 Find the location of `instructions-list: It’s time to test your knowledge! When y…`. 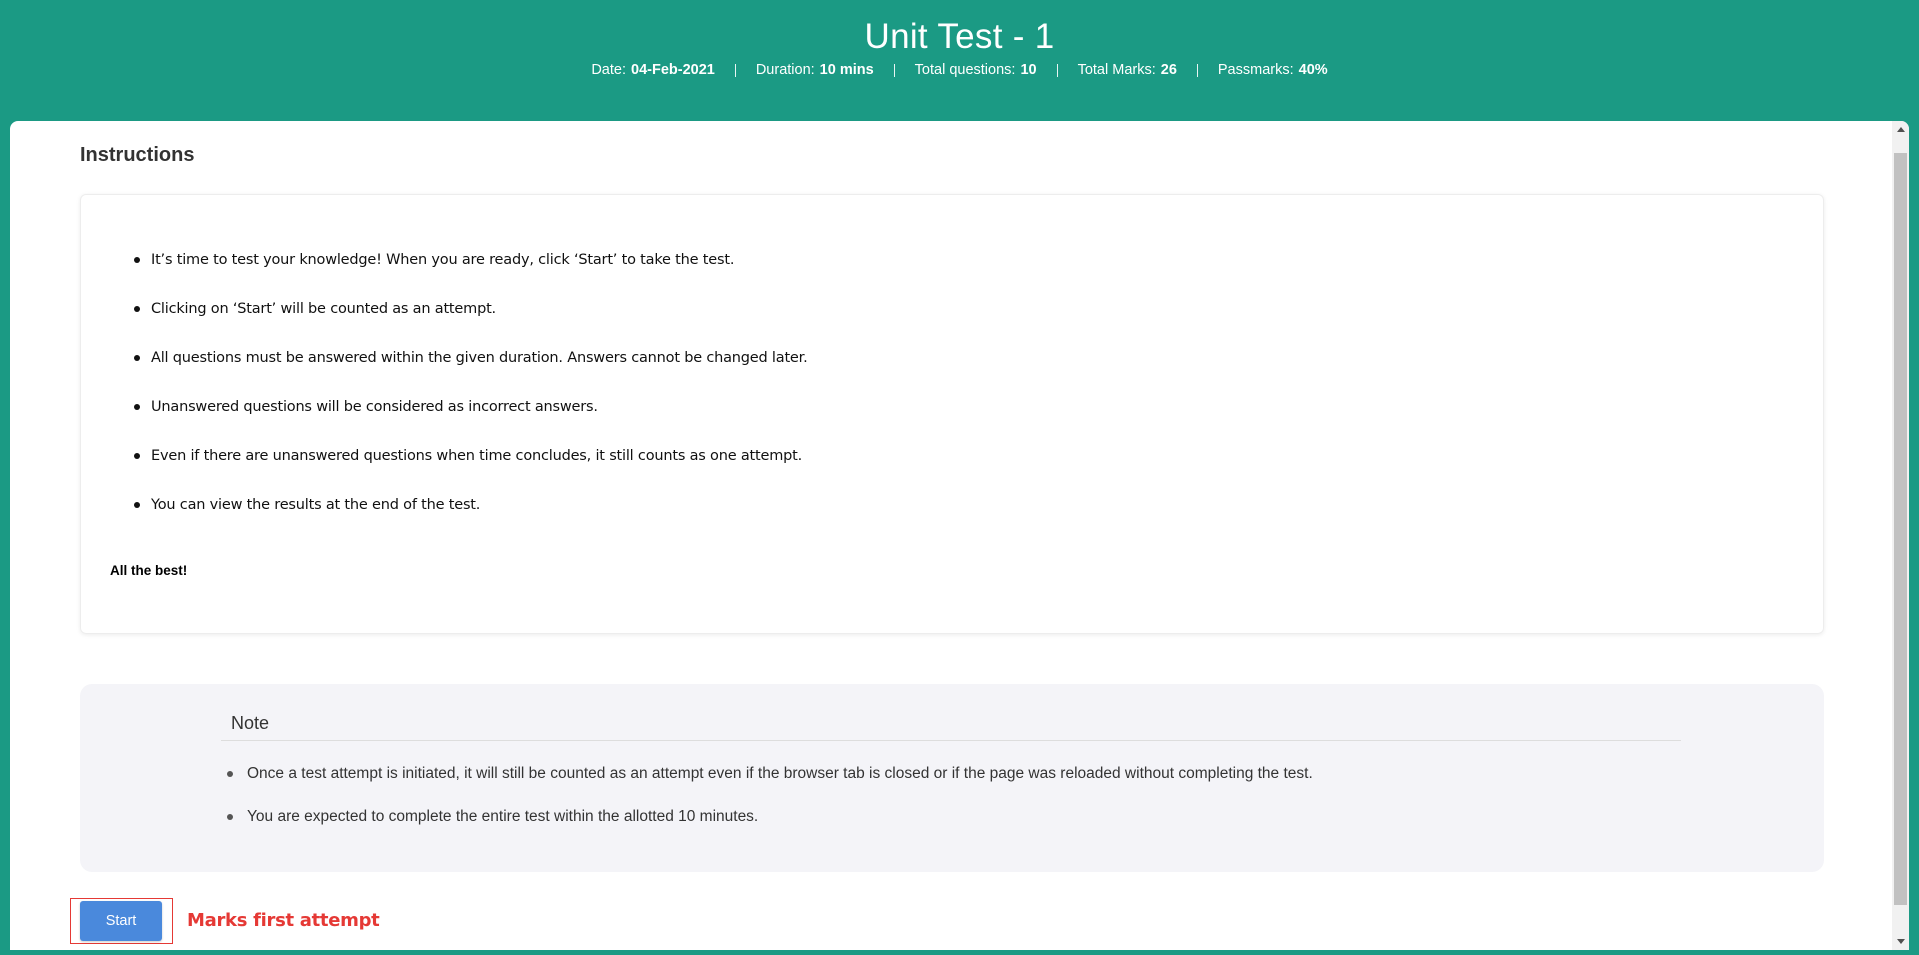

instructions-list: It’s time to test your knowledge! When y… is located at coordinates (471, 397).